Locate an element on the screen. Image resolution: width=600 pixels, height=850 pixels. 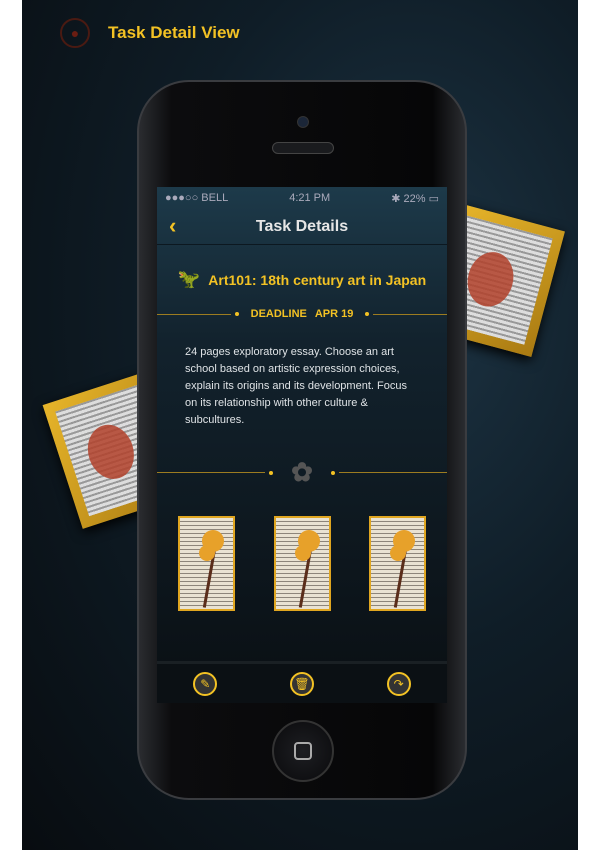
carrier: ●●●○○ BELL is located at coordinates (197, 198).